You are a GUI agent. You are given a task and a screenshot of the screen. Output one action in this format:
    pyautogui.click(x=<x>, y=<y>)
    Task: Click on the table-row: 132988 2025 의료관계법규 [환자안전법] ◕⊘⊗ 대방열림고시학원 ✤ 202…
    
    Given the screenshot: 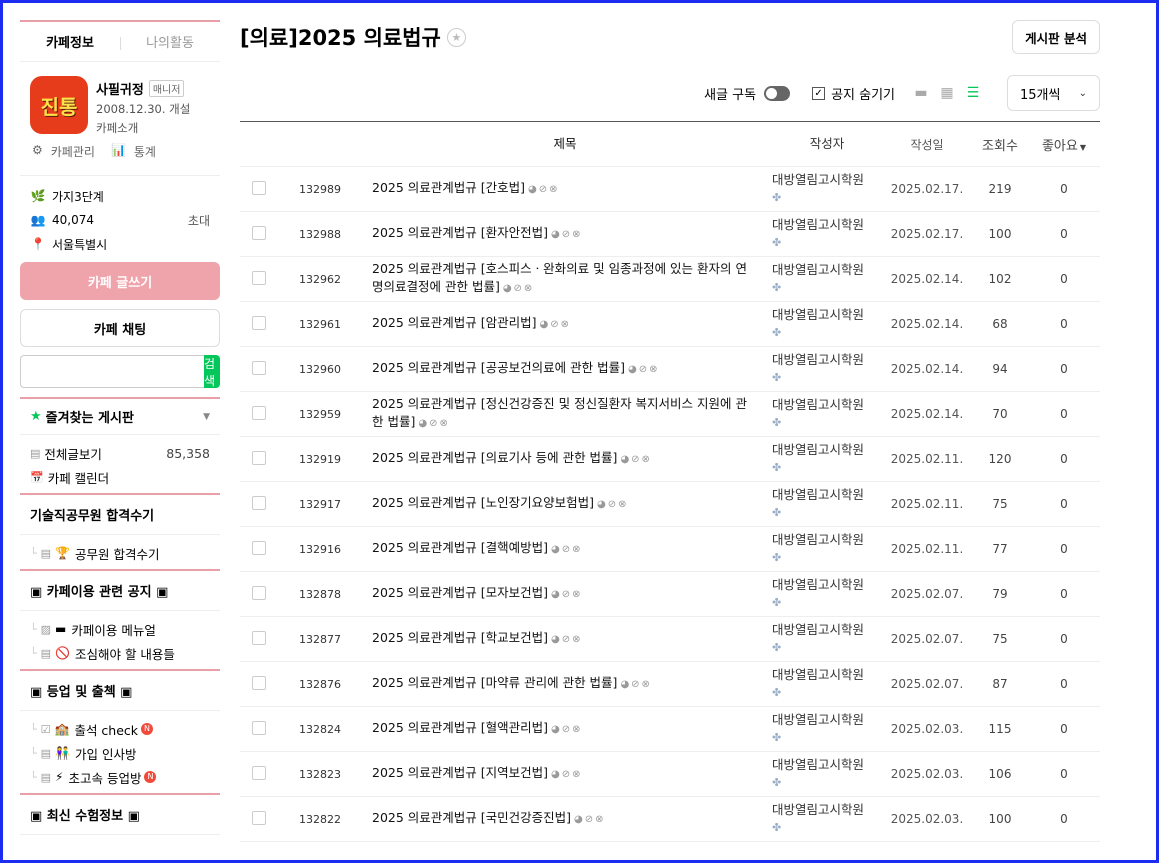 What is the action you would take?
    pyautogui.click(x=670, y=234)
    